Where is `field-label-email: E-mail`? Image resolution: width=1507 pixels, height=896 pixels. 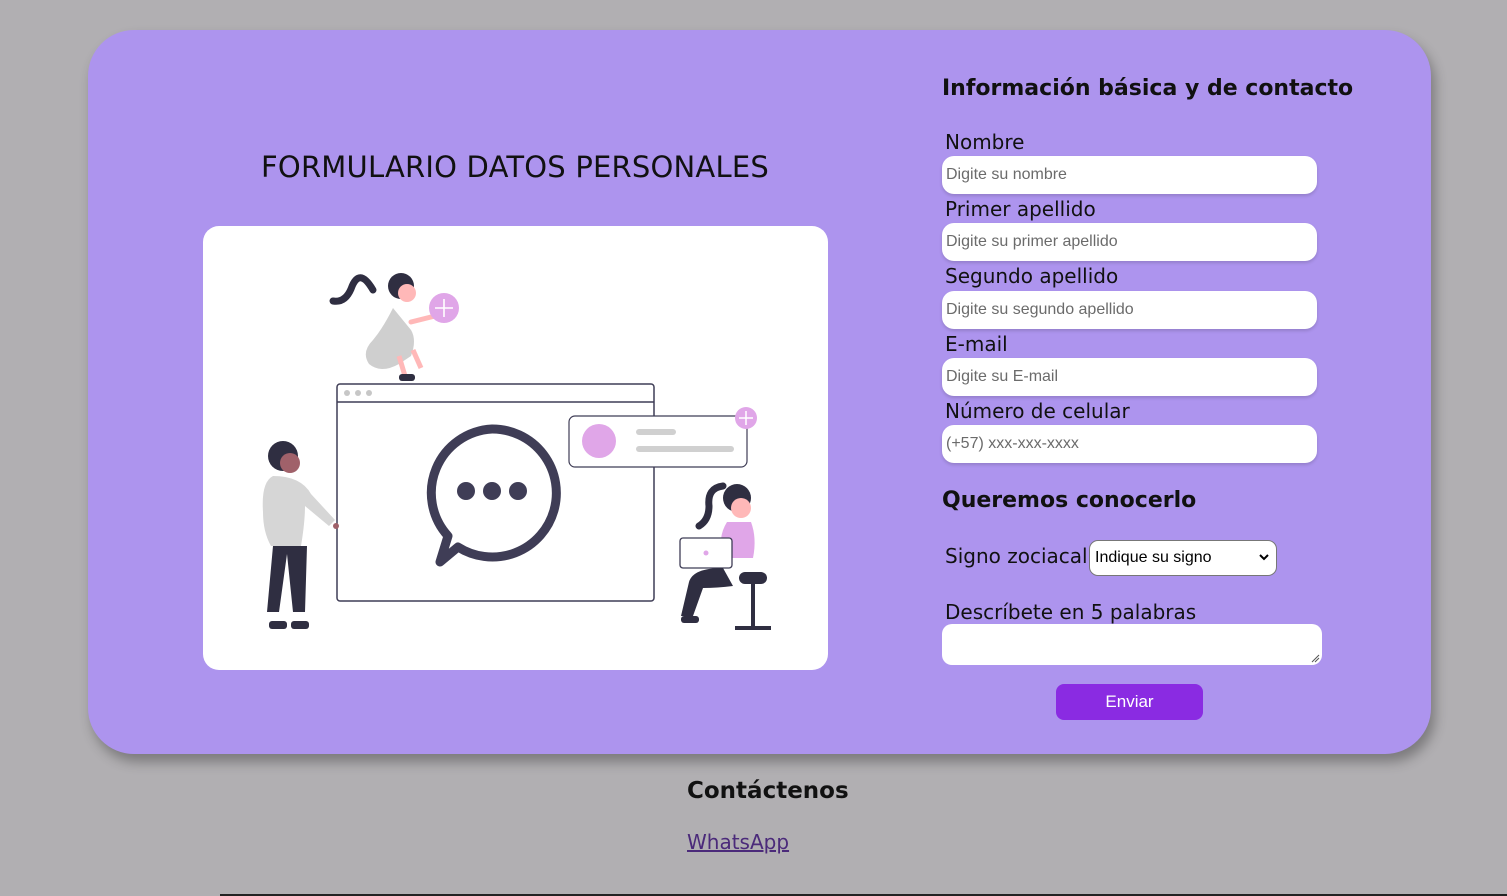
field-label-email: E-mail is located at coordinates (976, 344).